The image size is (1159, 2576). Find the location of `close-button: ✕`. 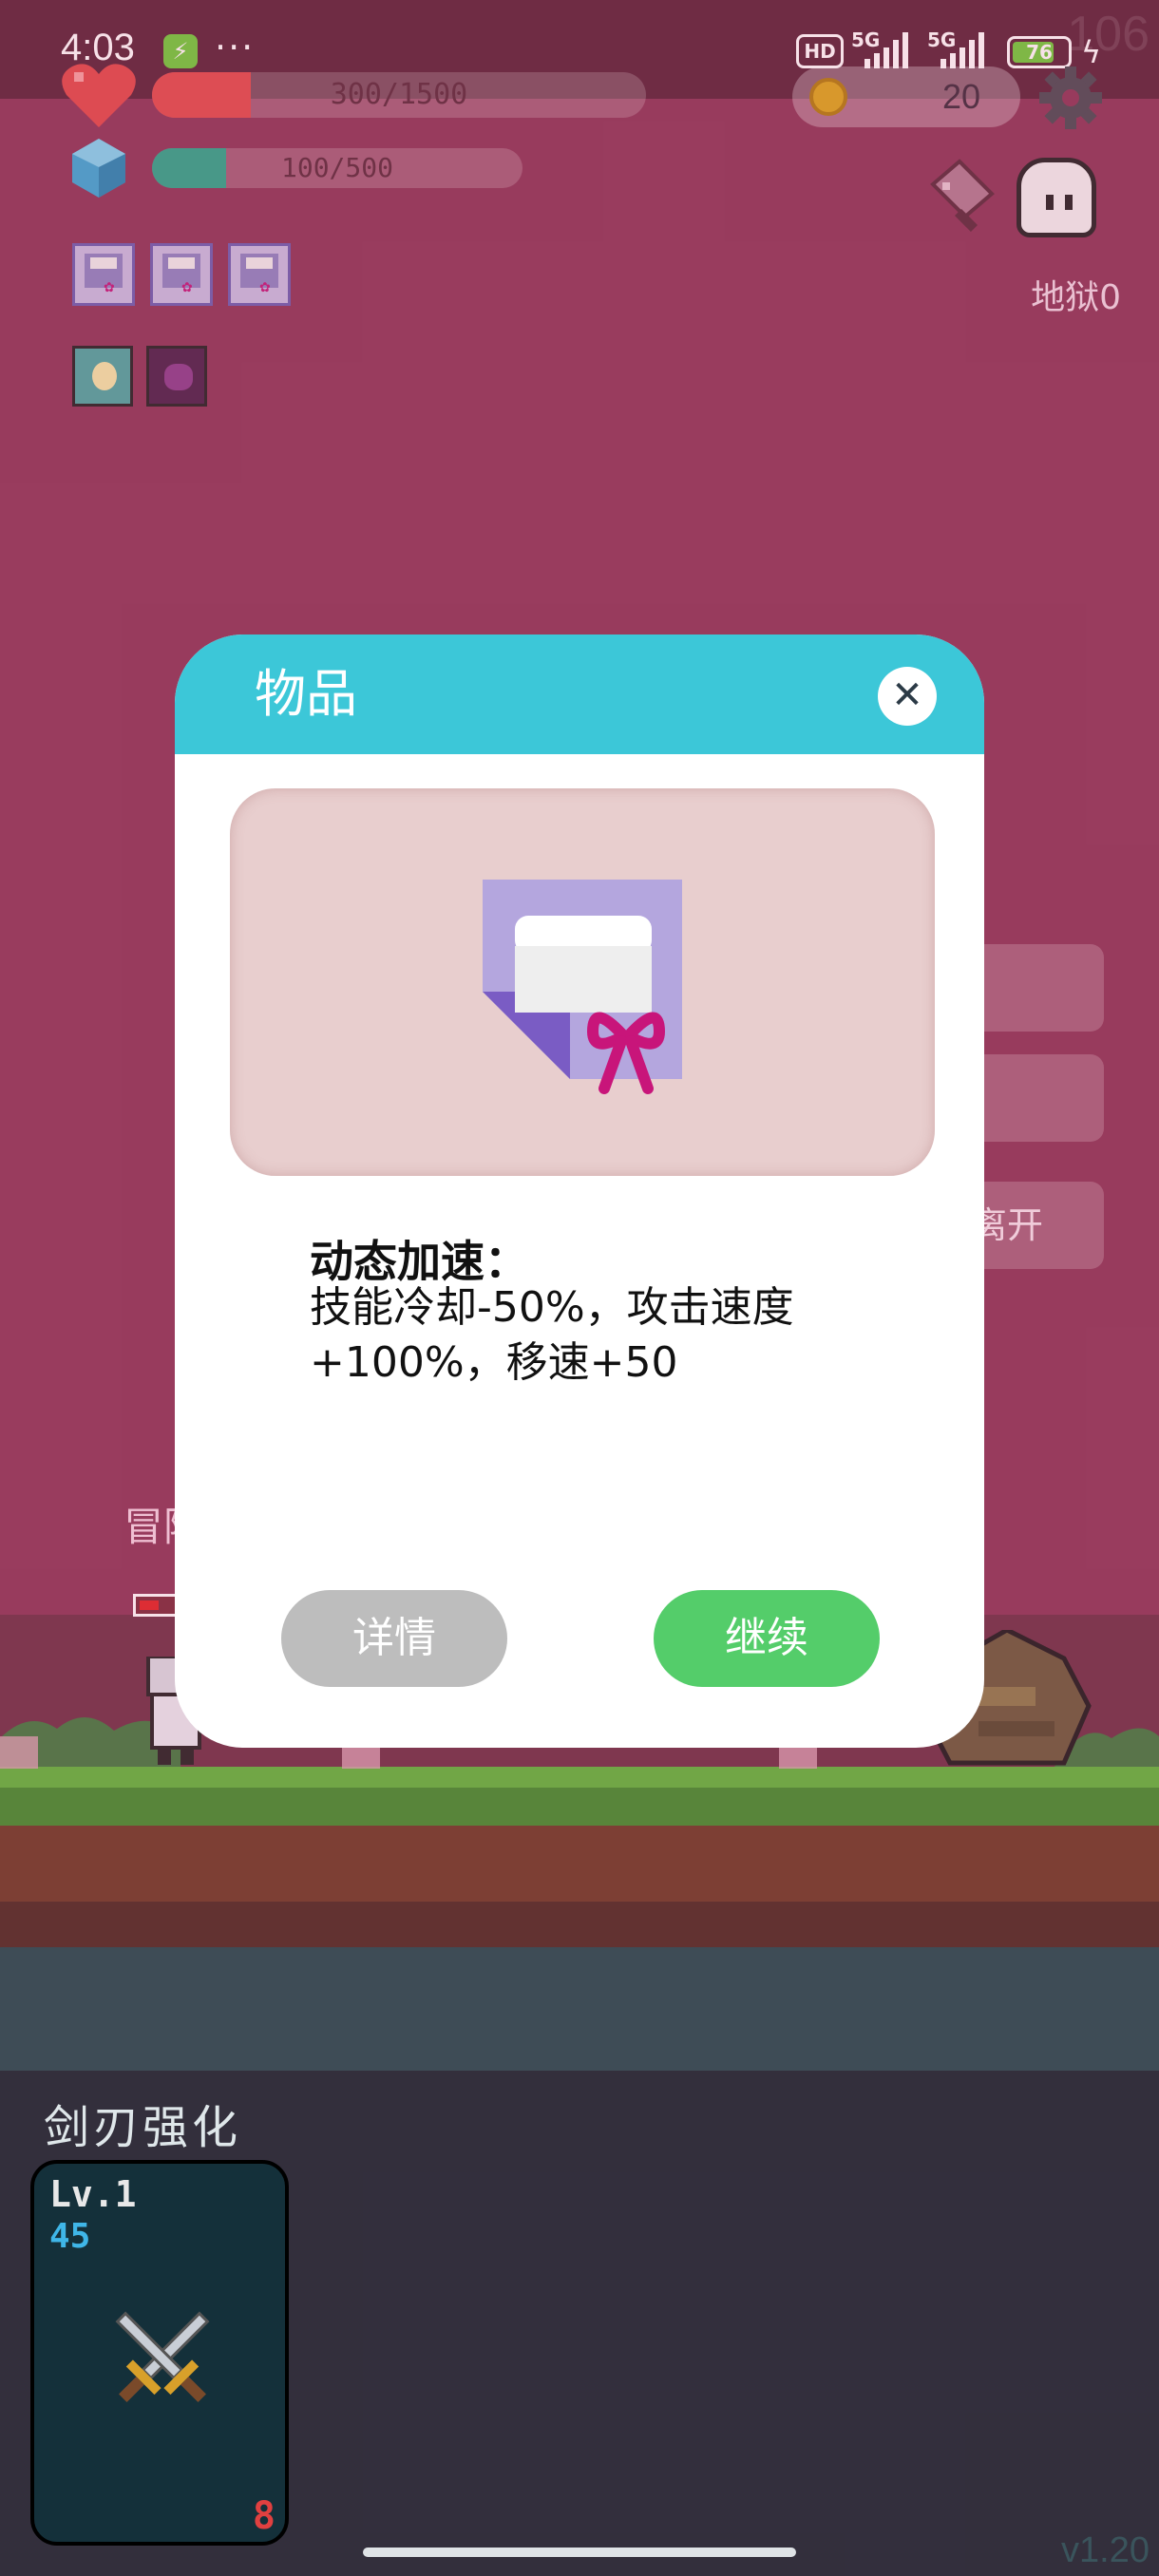

close-button: ✕ is located at coordinates (907, 696).